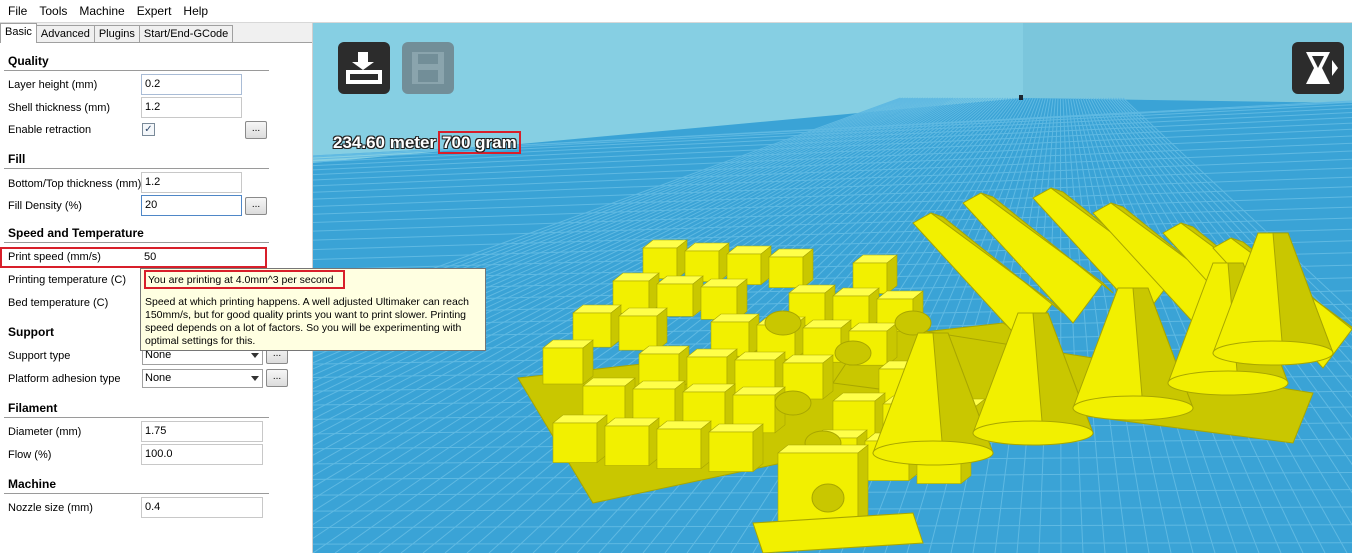 The width and height of the screenshot is (1352, 553). What do you see at coordinates (28, 61) in the screenshot?
I see `section-quality-title: Quality` at bounding box center [28, 61].